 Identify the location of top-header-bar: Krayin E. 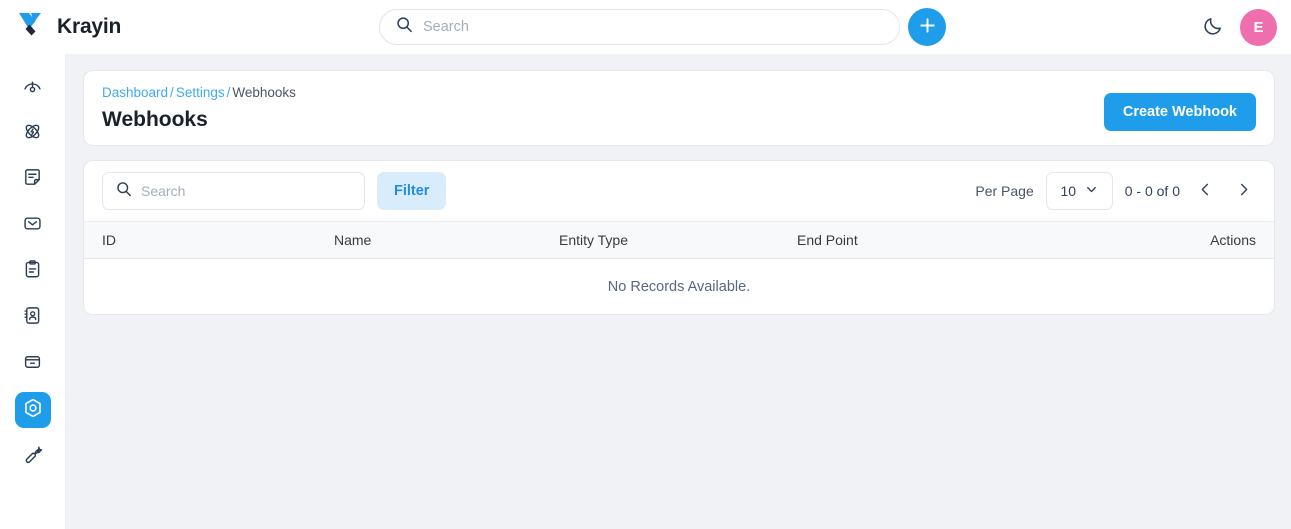
(645, 27).